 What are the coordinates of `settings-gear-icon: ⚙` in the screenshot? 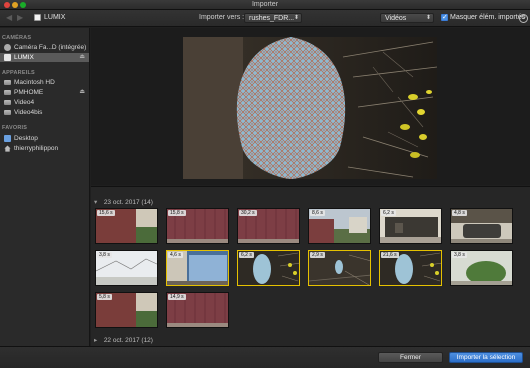 It's located at (523, 18).